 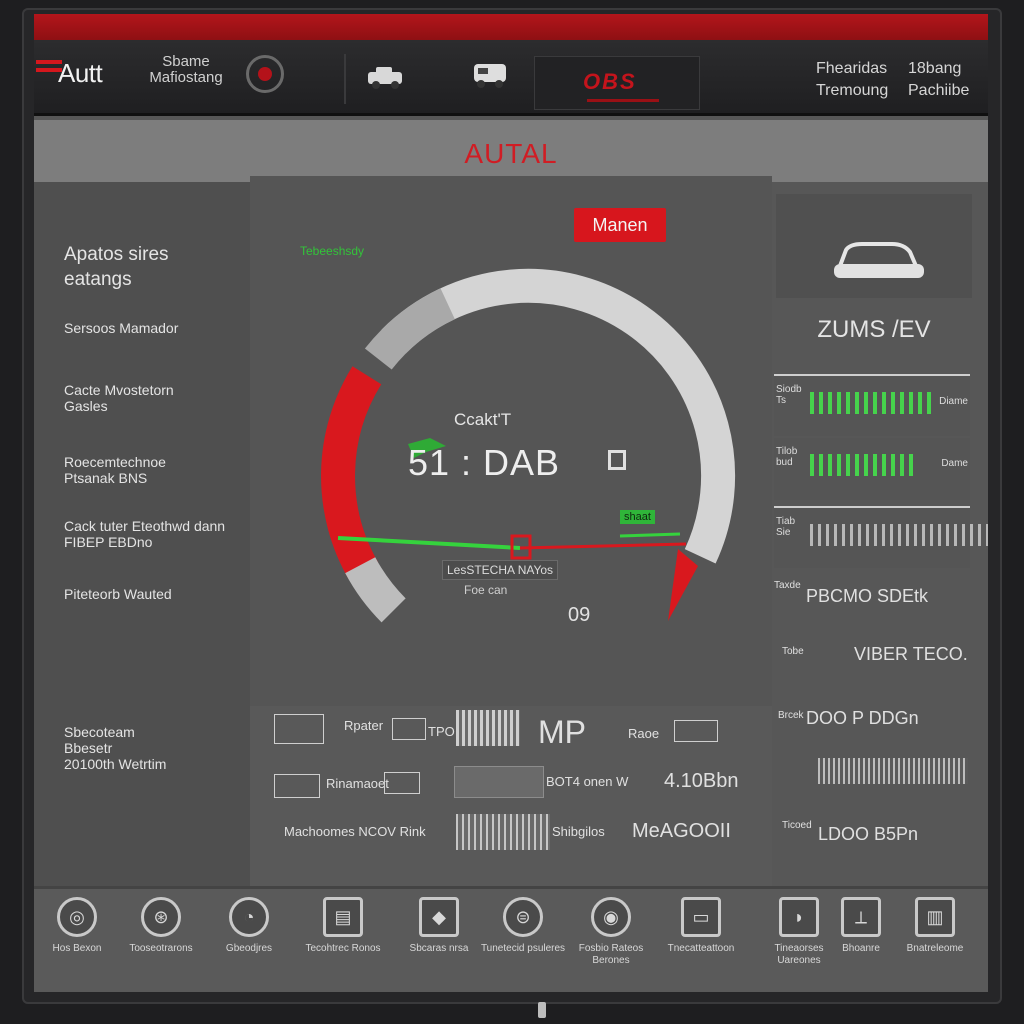 What do you see at coordinates (935, 917) in the screenshot?
I see `grille-icon: ▥` at bounding box center [935, 917].